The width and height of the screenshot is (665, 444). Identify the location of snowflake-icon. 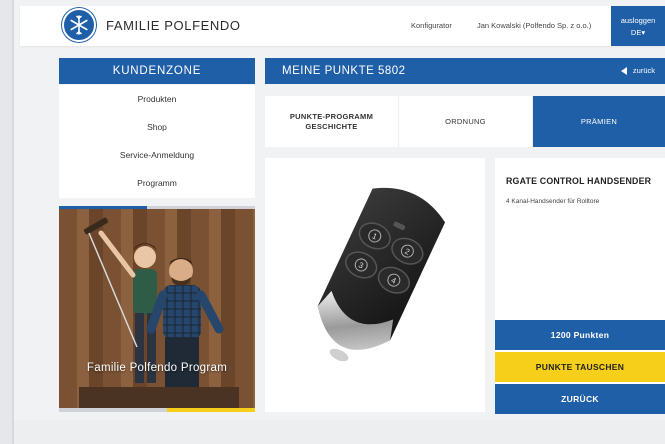
(79, 25).